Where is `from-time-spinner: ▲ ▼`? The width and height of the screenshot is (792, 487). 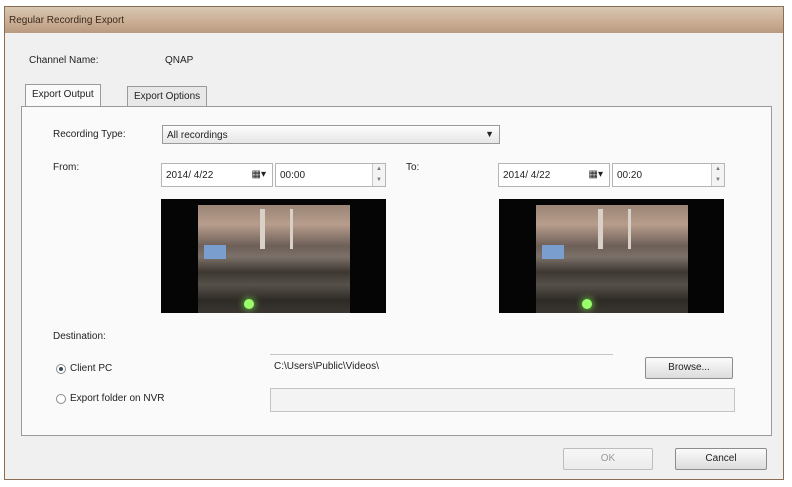 from-time-spinner: ▲ ▼ is located at coordinates (378, 175).